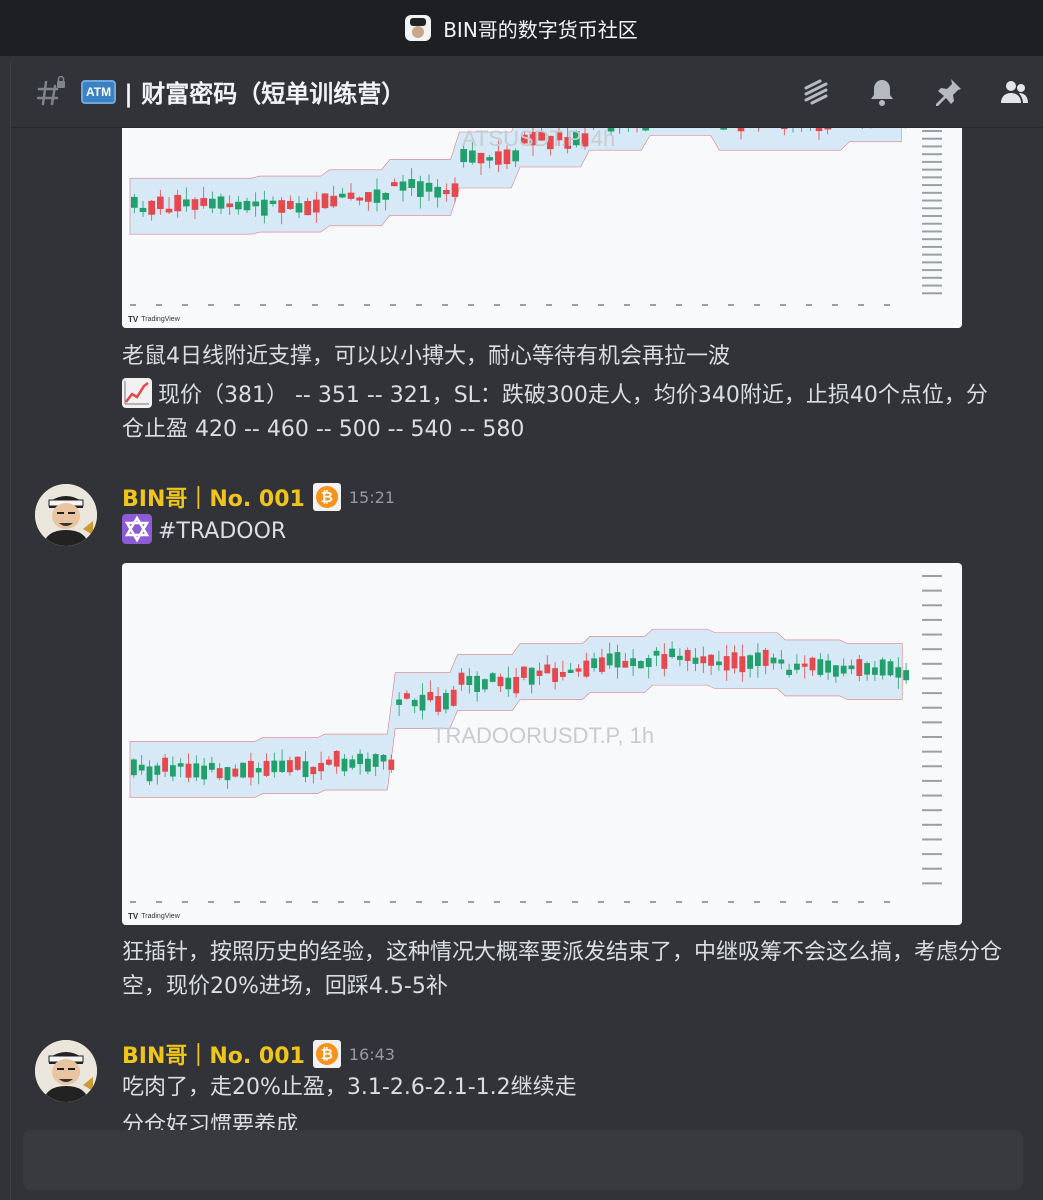 The image size is (1043, 1200). I want to click on members-icon, so click(1014, 92).